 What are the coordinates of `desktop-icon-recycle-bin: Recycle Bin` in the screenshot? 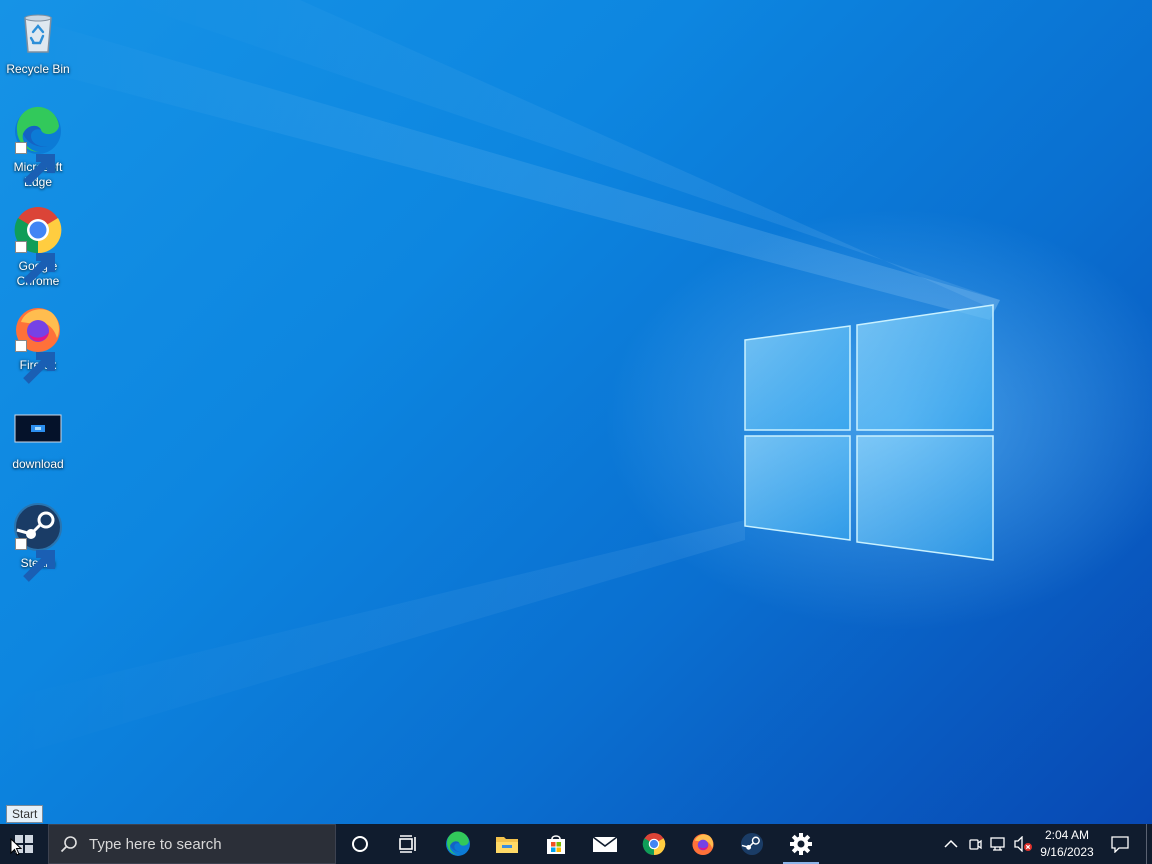 It's located at (38, 42).